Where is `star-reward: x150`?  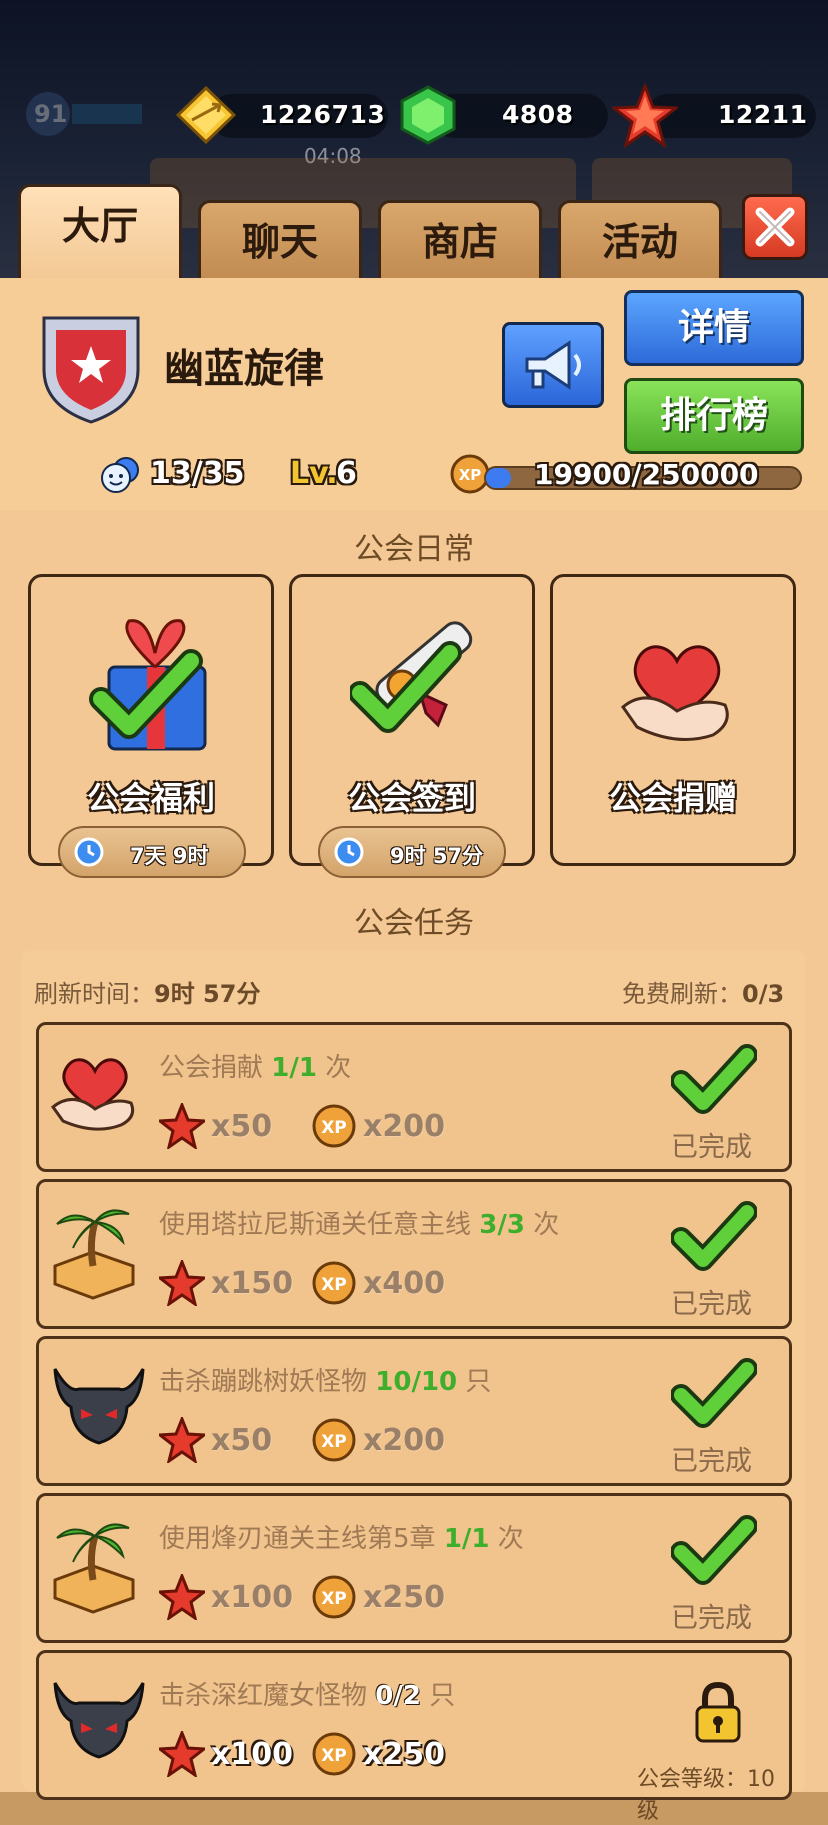 star-reward: x150 is located at coordinates (252, 1283).